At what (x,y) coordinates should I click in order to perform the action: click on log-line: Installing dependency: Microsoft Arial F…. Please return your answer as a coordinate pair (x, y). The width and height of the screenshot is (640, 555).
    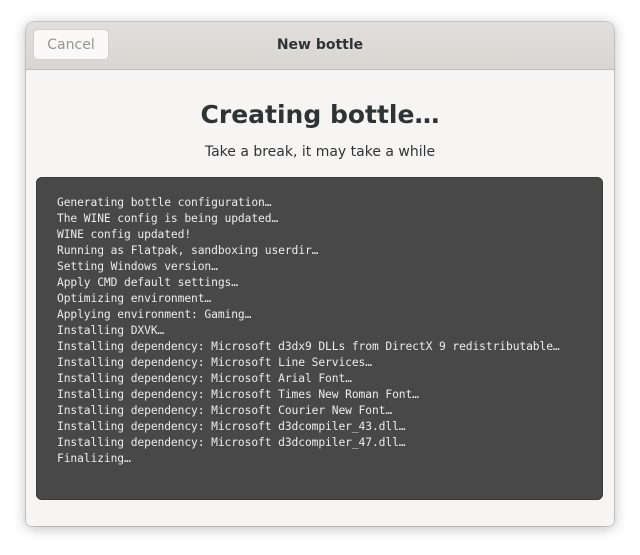
    Looking at the image, I should click on (204, 378).